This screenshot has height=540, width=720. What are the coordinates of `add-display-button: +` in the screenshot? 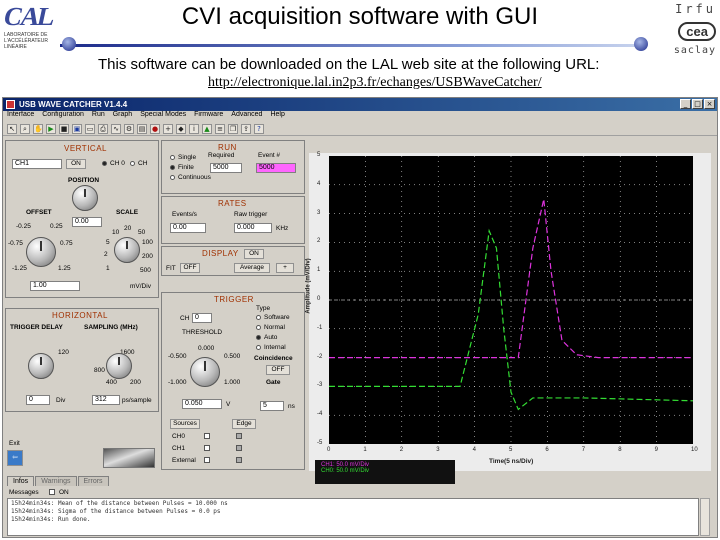 It's located at (285, 268).